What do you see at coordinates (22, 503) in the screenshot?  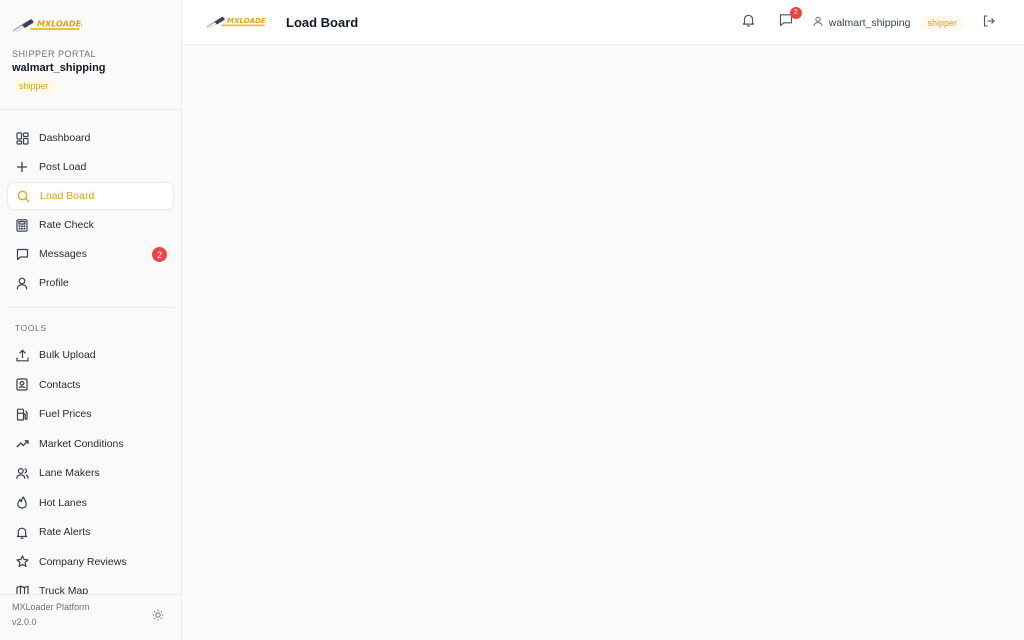 I see `flame-icon` at bounding box center [22, 503].